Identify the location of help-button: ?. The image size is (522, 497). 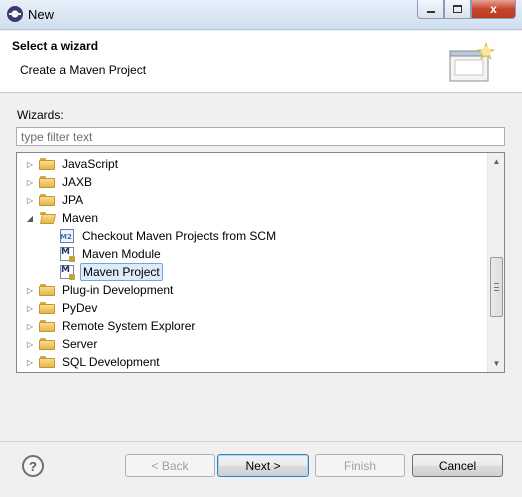
(33, 466).